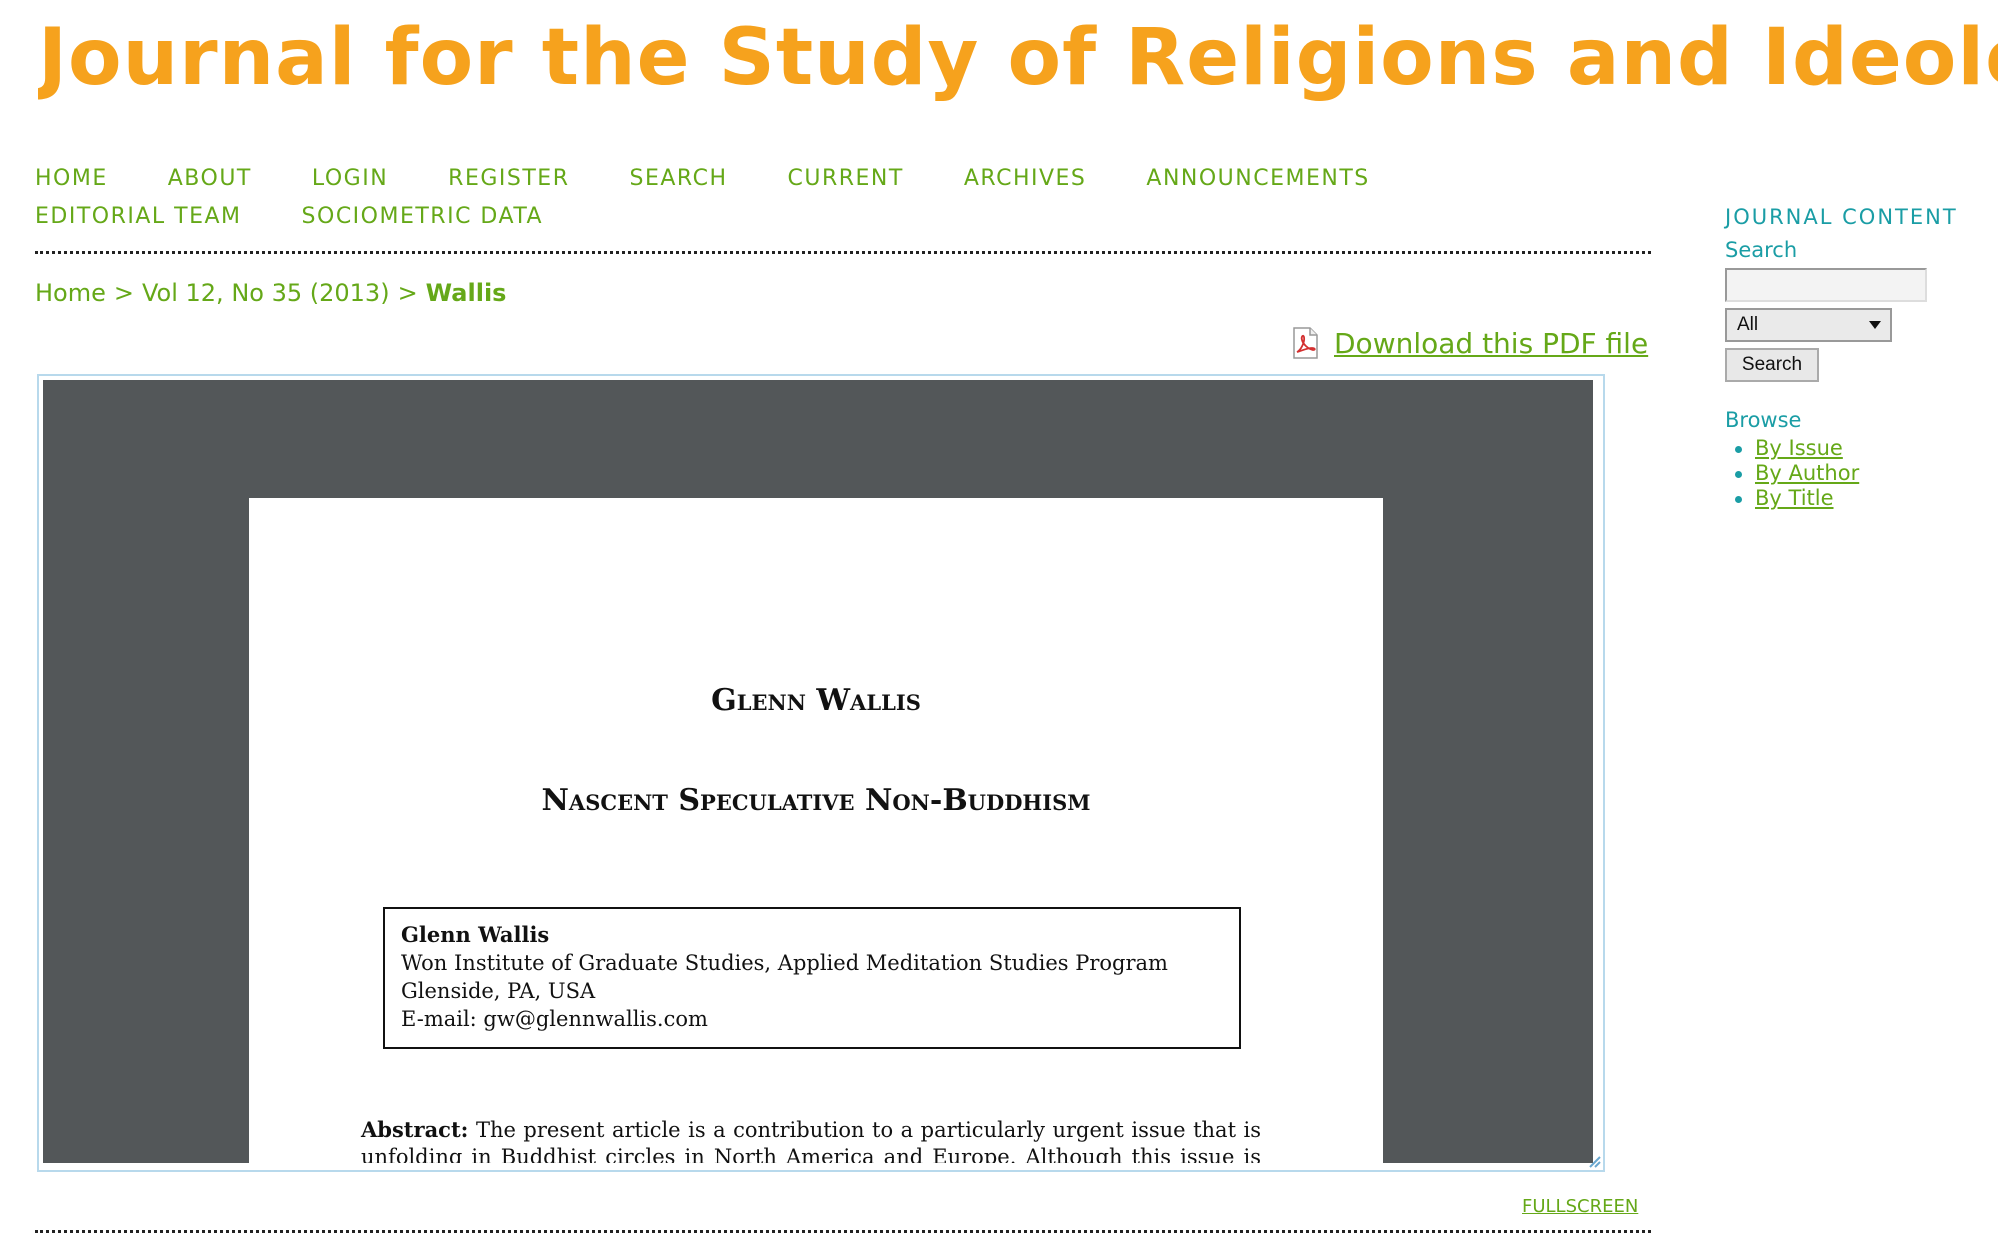 The height and width of the screenshot is (1237, 2007). Describe the element at coordinates (350, 179) in the screenshot. I see `nav-login: LOGIN` at that location.